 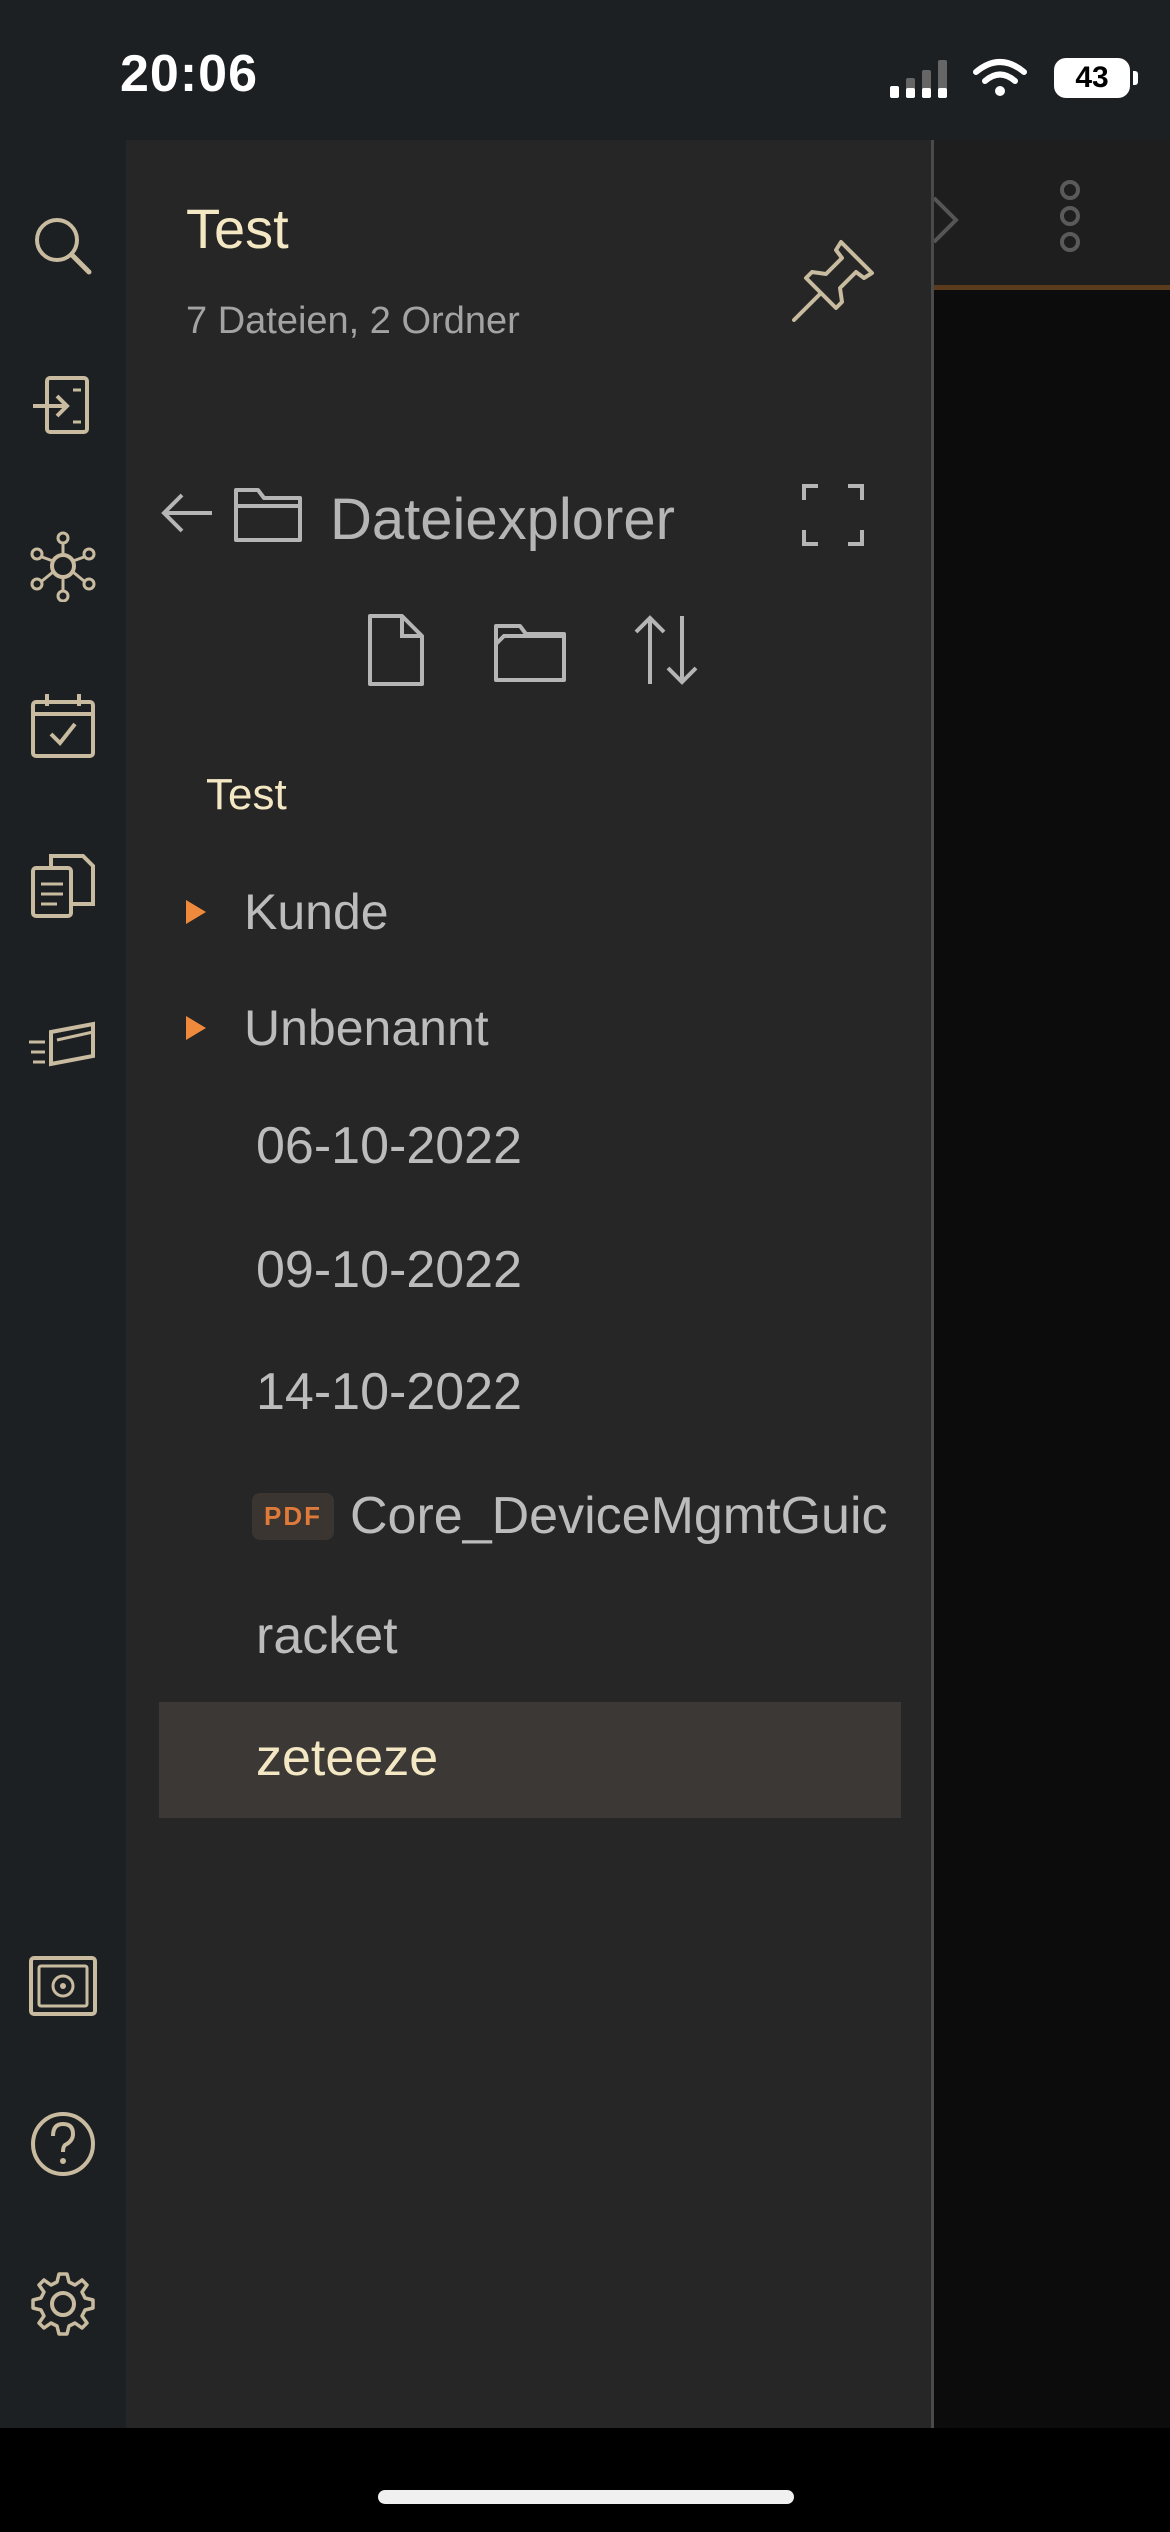 I want to click on file-item: 06-10-2022, so click(x=389, y=1146).